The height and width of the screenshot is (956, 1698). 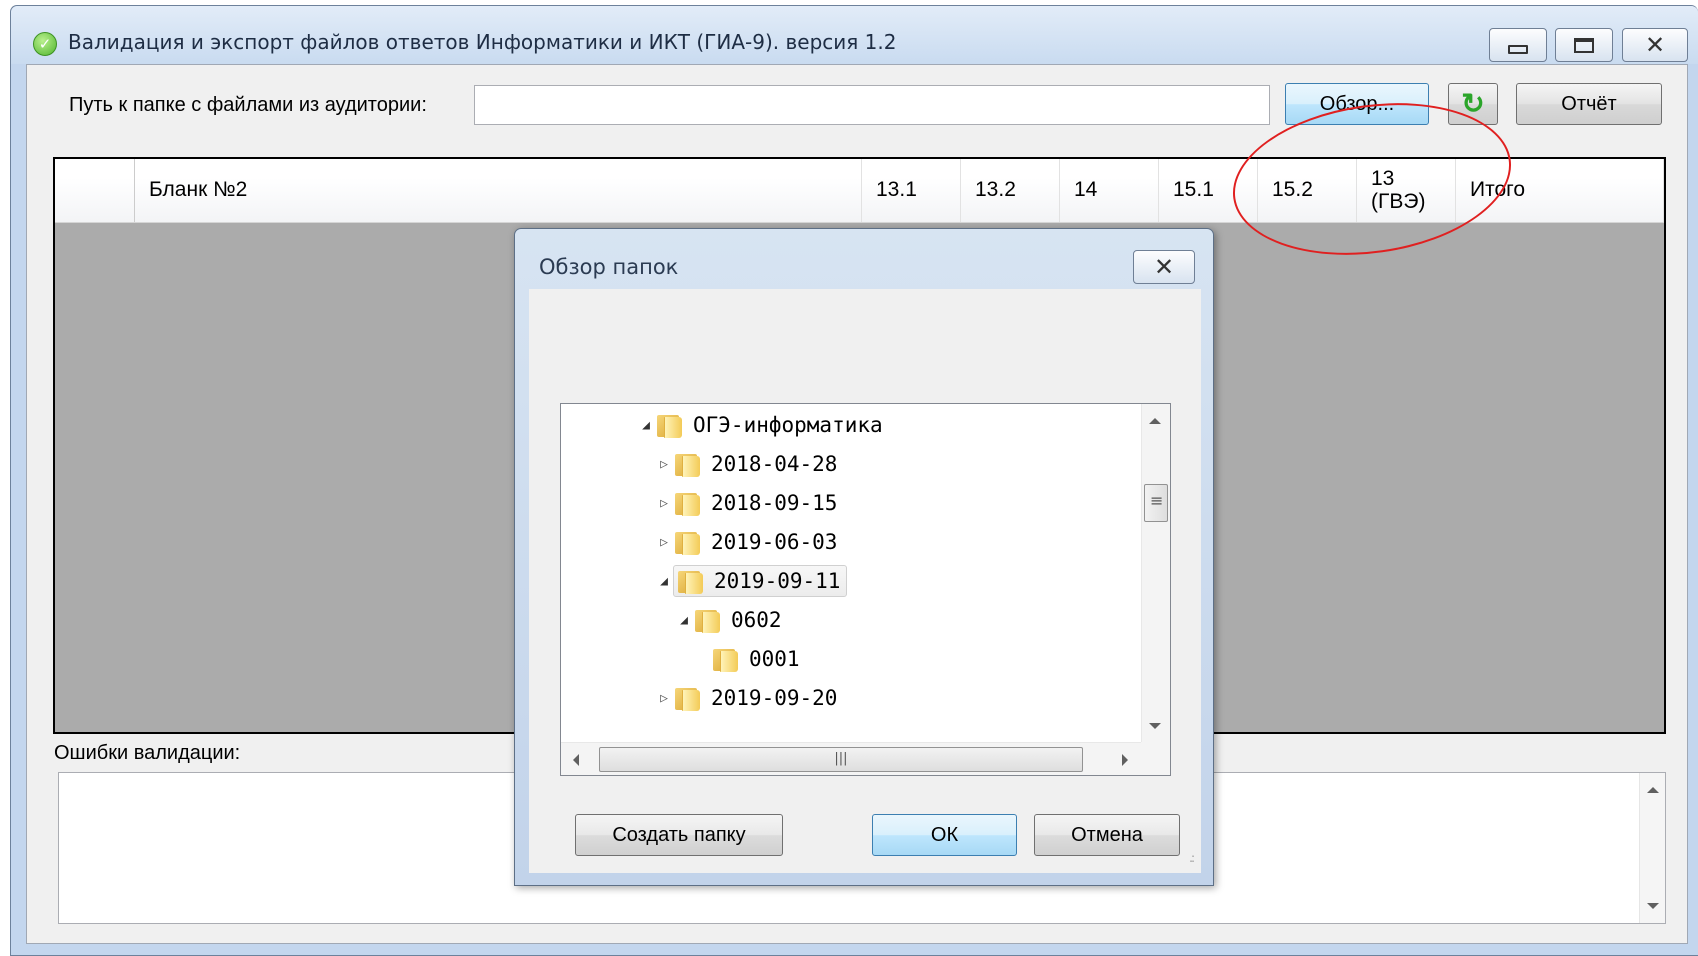 What do you see at coordinates (756, 620) in the screenshot?
I see `tree-item-label: 0602` at bounding box center [756, 620].